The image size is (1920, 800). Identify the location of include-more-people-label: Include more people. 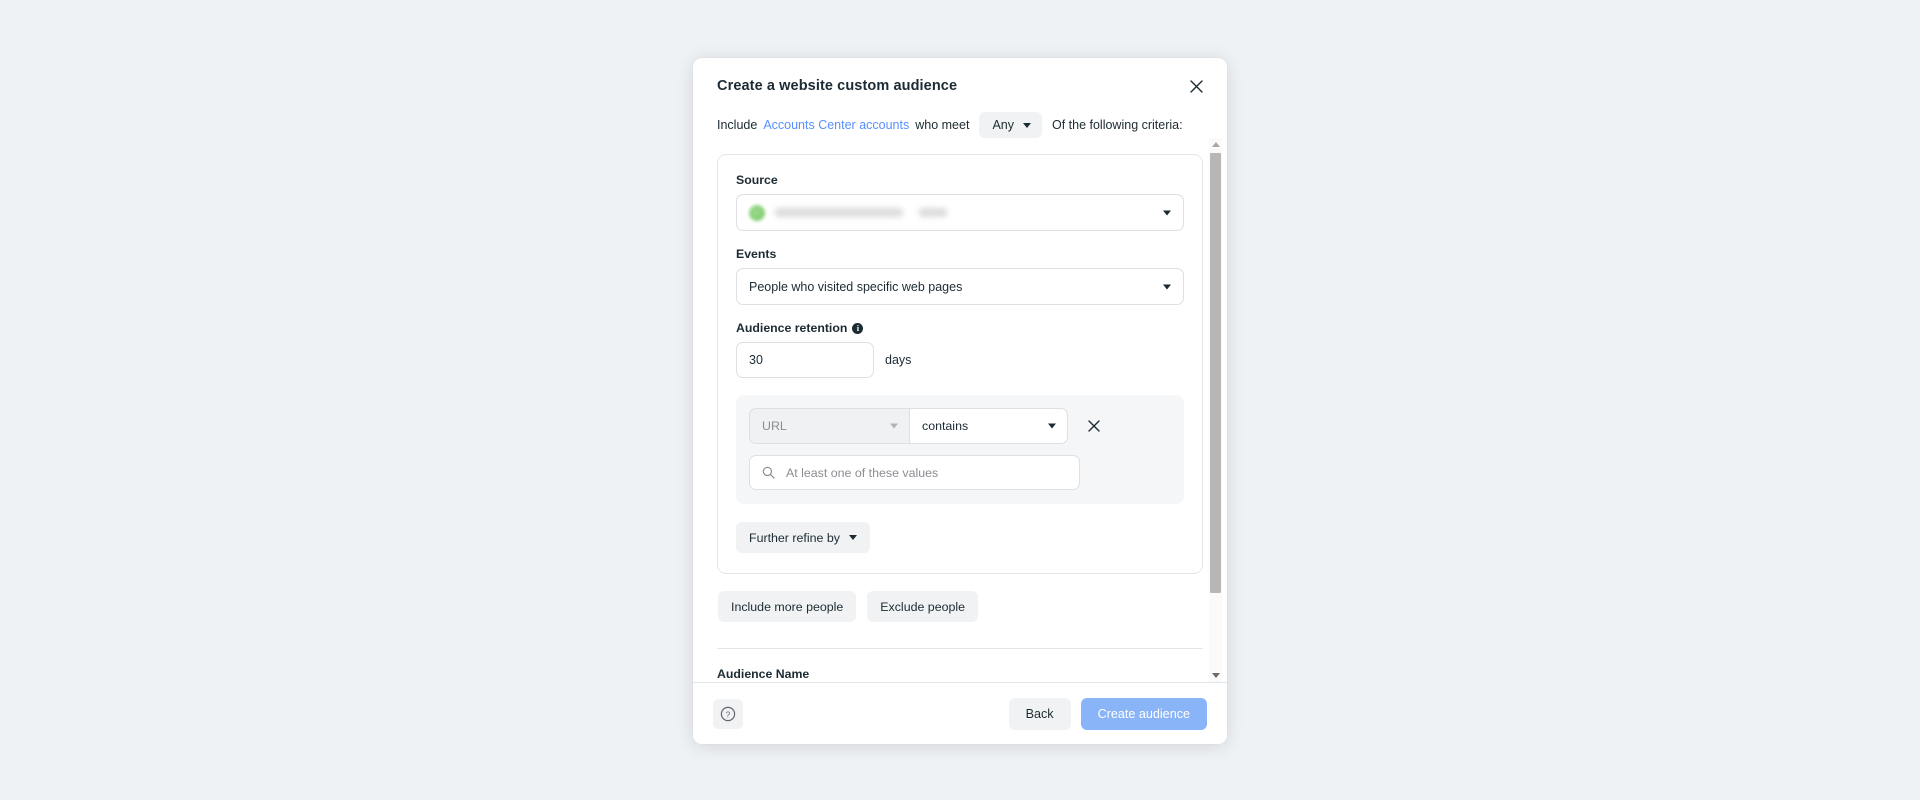
(787, 606).